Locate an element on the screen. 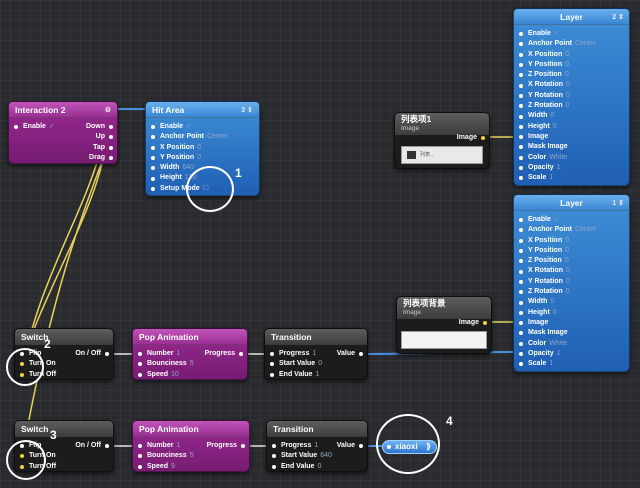  pop-animation-row: Speed 10 is located at coordinates (190, 374).